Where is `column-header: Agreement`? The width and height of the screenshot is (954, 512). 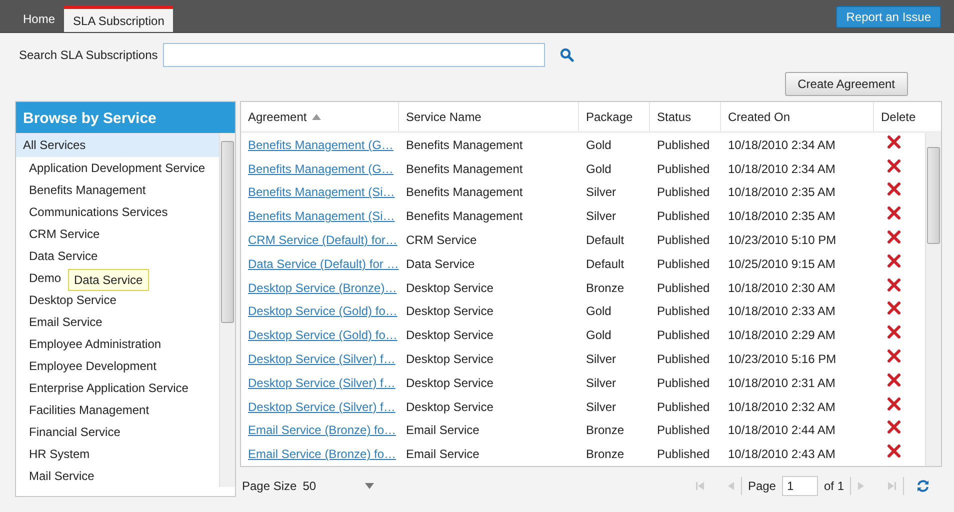
column-header: Agreement is located at coordinates (320, 116).